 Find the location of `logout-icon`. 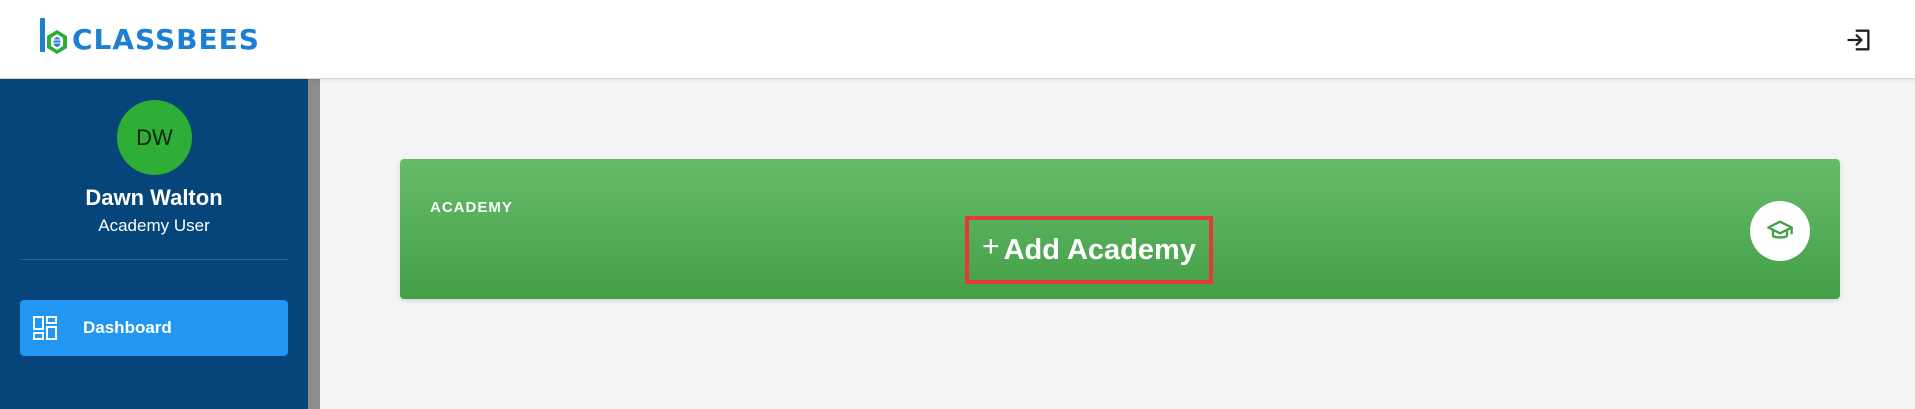

logout-icon is located at coordinates (1858, 40).